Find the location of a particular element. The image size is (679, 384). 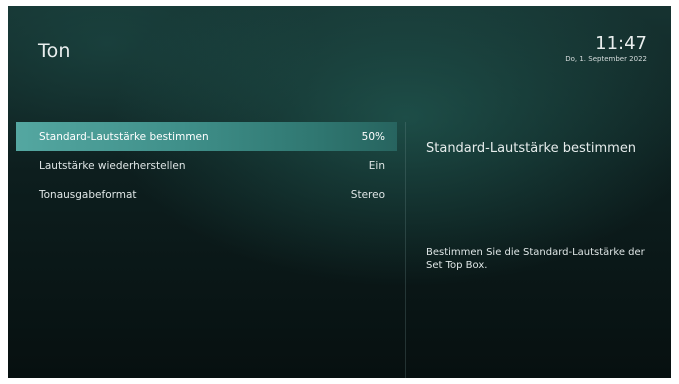

clock: 11:47 Do, 1. September 2022 is located at coordinates (606, 49).